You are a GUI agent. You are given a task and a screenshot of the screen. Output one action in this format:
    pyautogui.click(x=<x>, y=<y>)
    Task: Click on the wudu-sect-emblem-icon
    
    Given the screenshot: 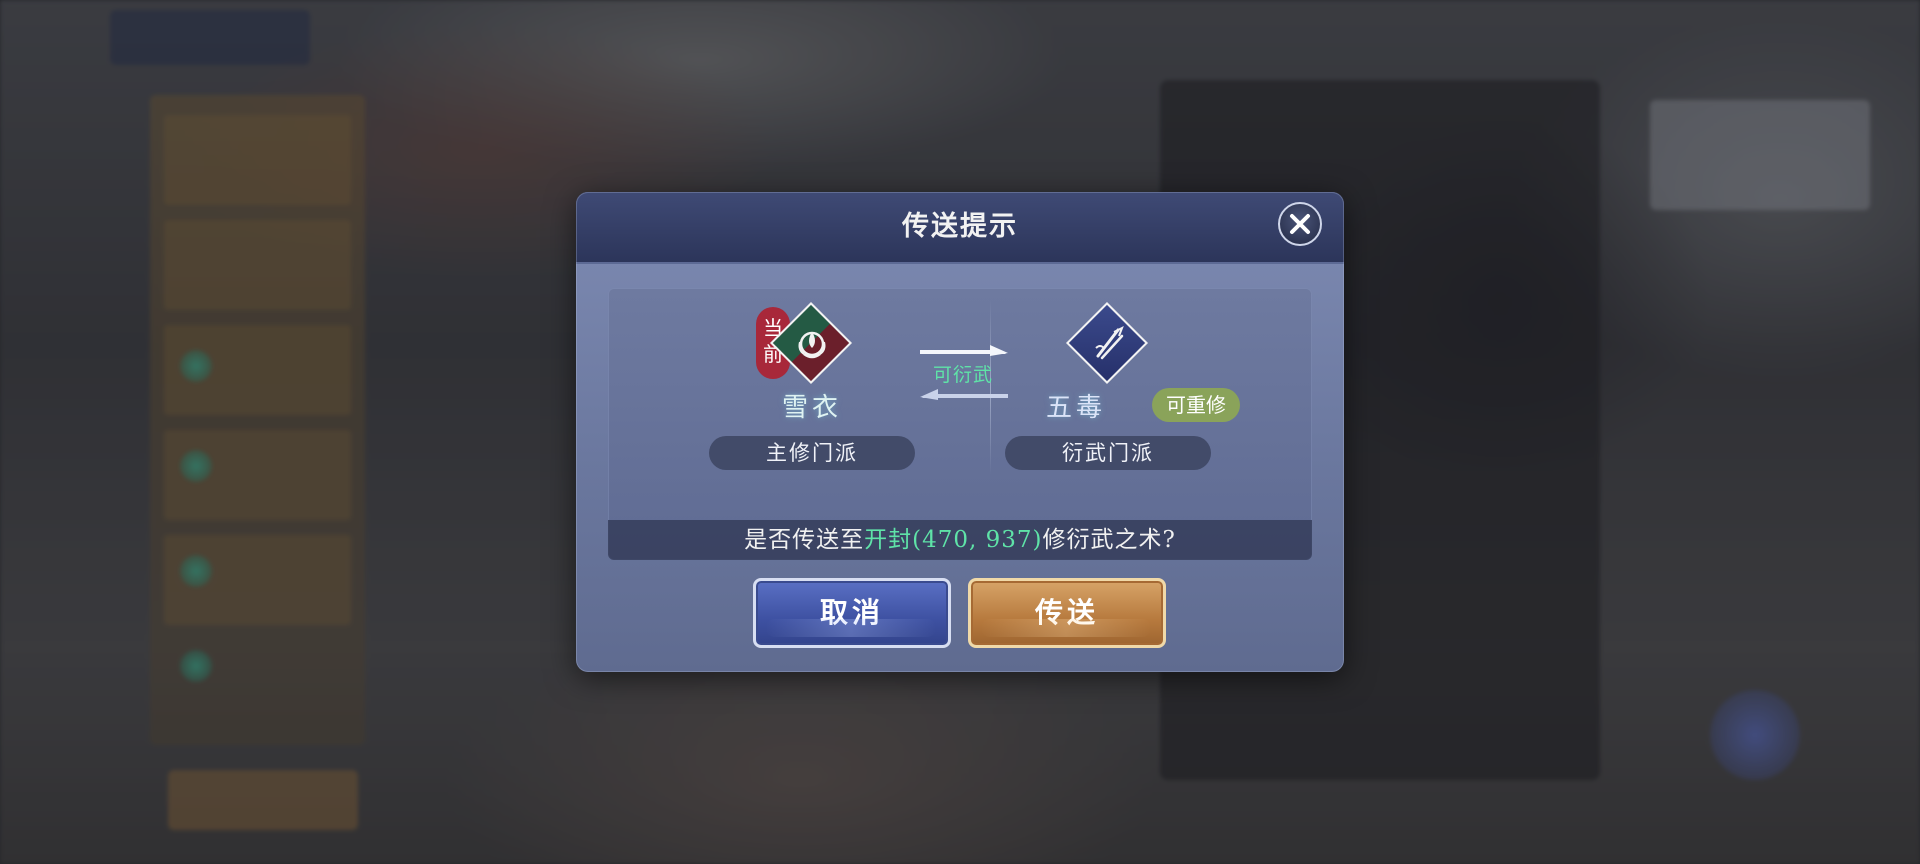 What is the action you would take?
    pyautogui.click(x=1109, y=342)
    